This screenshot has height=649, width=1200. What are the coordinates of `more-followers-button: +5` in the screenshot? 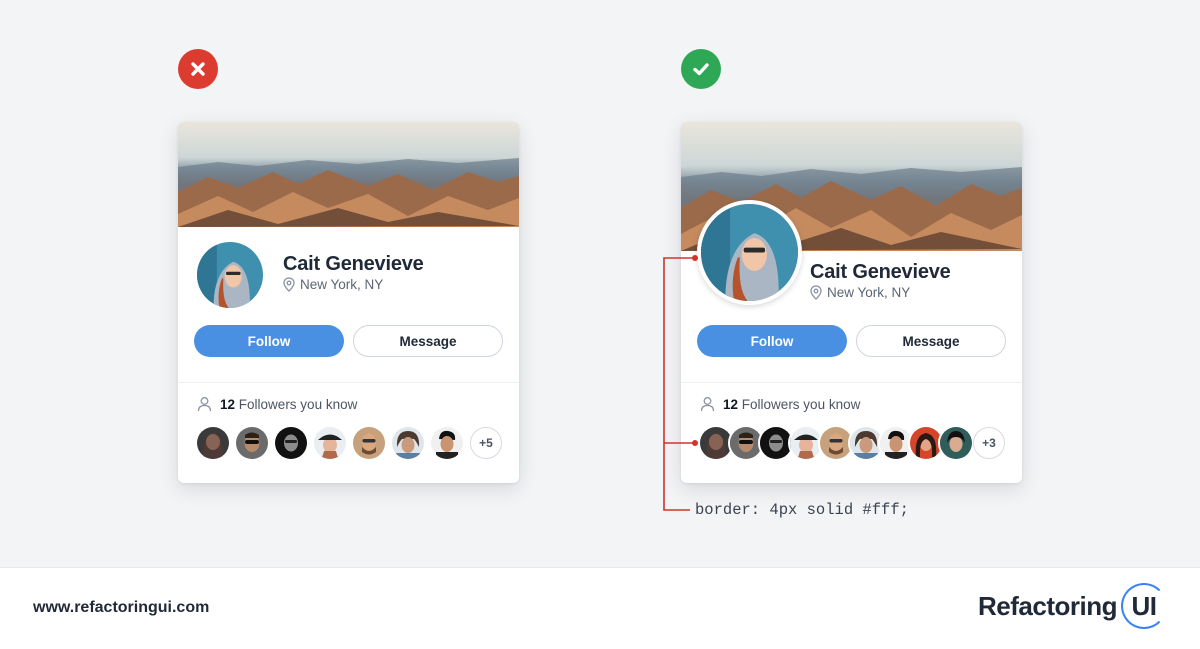 It's located at (486, 443).